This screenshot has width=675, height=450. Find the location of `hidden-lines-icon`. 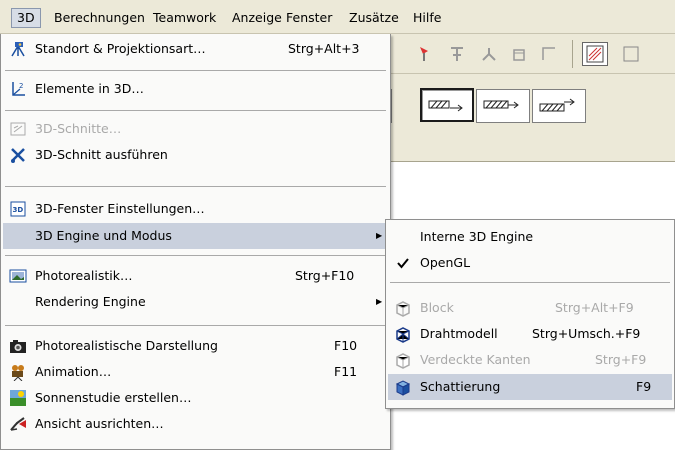

hidden-lines-icon is located at coordinates (403, 360).